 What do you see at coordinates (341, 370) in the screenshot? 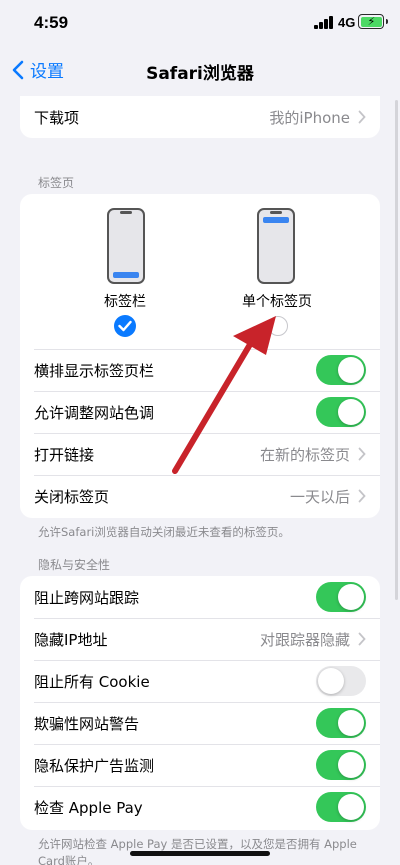
I see `show-tab-bar-horizontal-toggle` at bounding box center [341, 370].